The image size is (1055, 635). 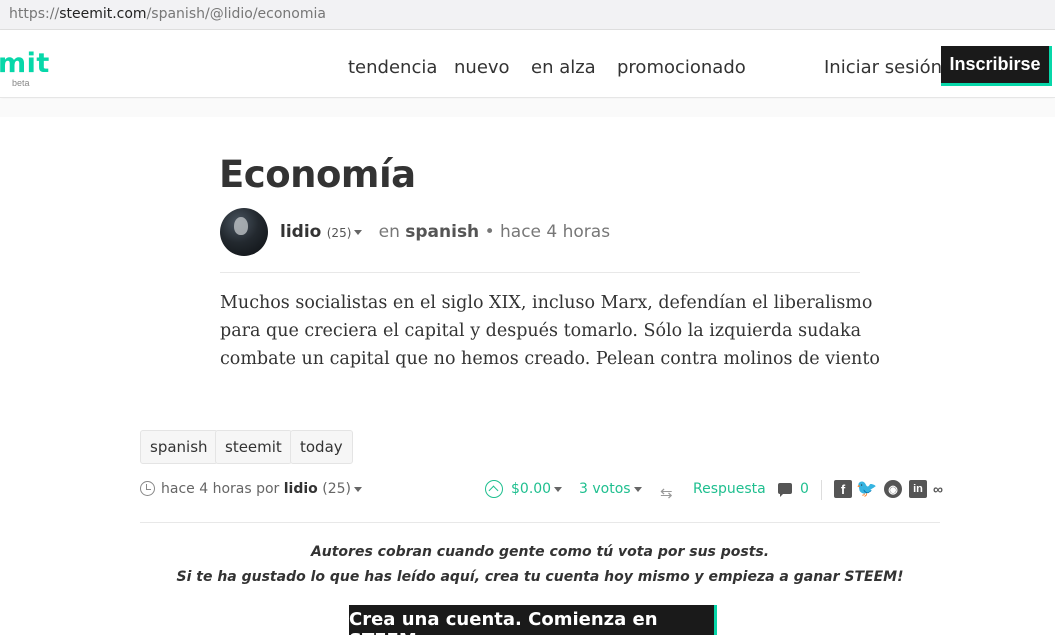 I want to click on reddit-icon: ◉, so click(x=893, y=489).